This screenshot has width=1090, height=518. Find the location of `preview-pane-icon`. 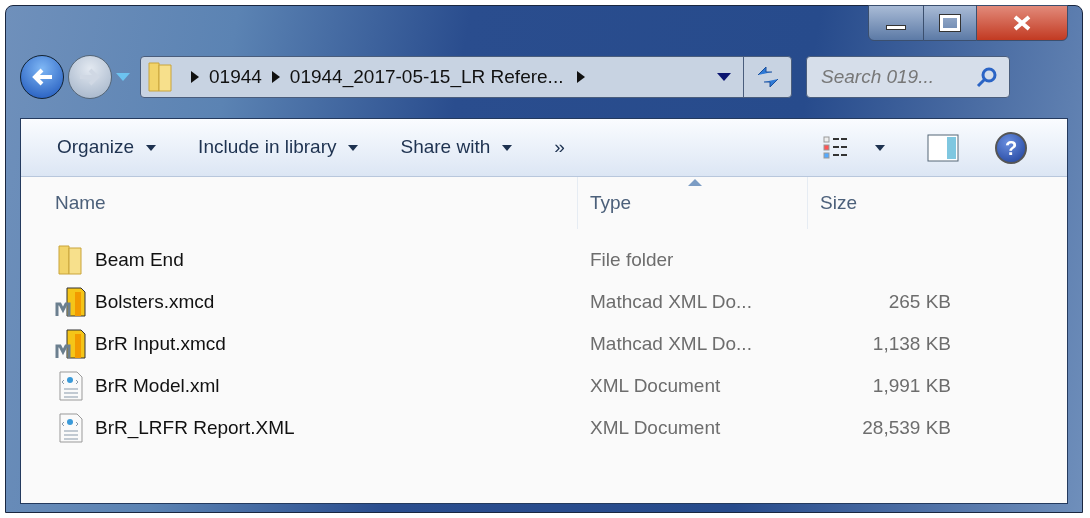

preview-pane-icon is located at coordinates (943, 147).